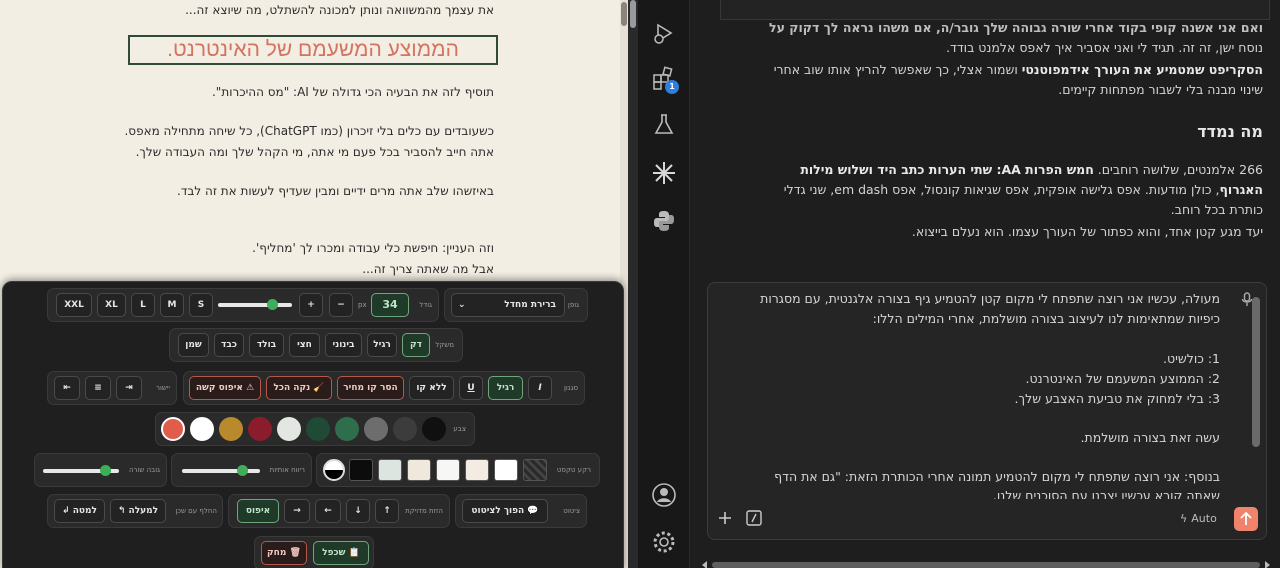 The width and height of the screenshot is (1280, 568). Describe the element at coordinates (431, 388) in the screenshot. I see `no-line-button: ללא קו` at that location.